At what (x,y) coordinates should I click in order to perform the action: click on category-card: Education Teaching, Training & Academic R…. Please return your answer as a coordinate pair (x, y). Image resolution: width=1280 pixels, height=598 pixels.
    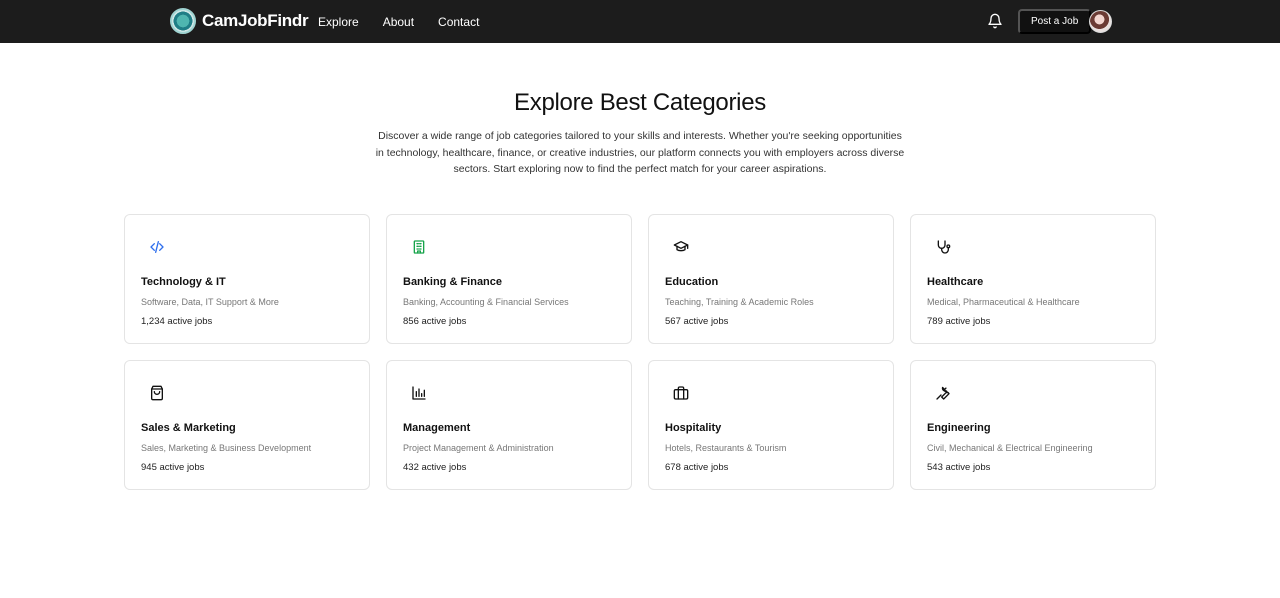
    Looking at the image, I should click on (771, 279).